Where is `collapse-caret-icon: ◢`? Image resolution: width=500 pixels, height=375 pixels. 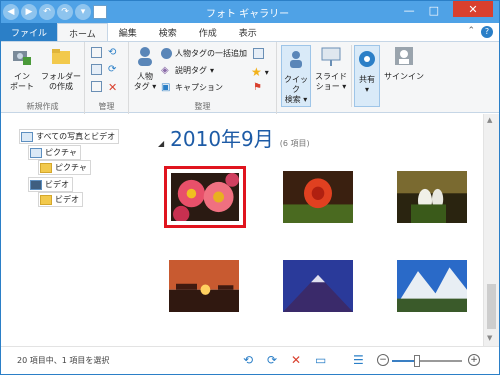 collapse-caret-icon: ◢ is located at coordinates (161, 143).